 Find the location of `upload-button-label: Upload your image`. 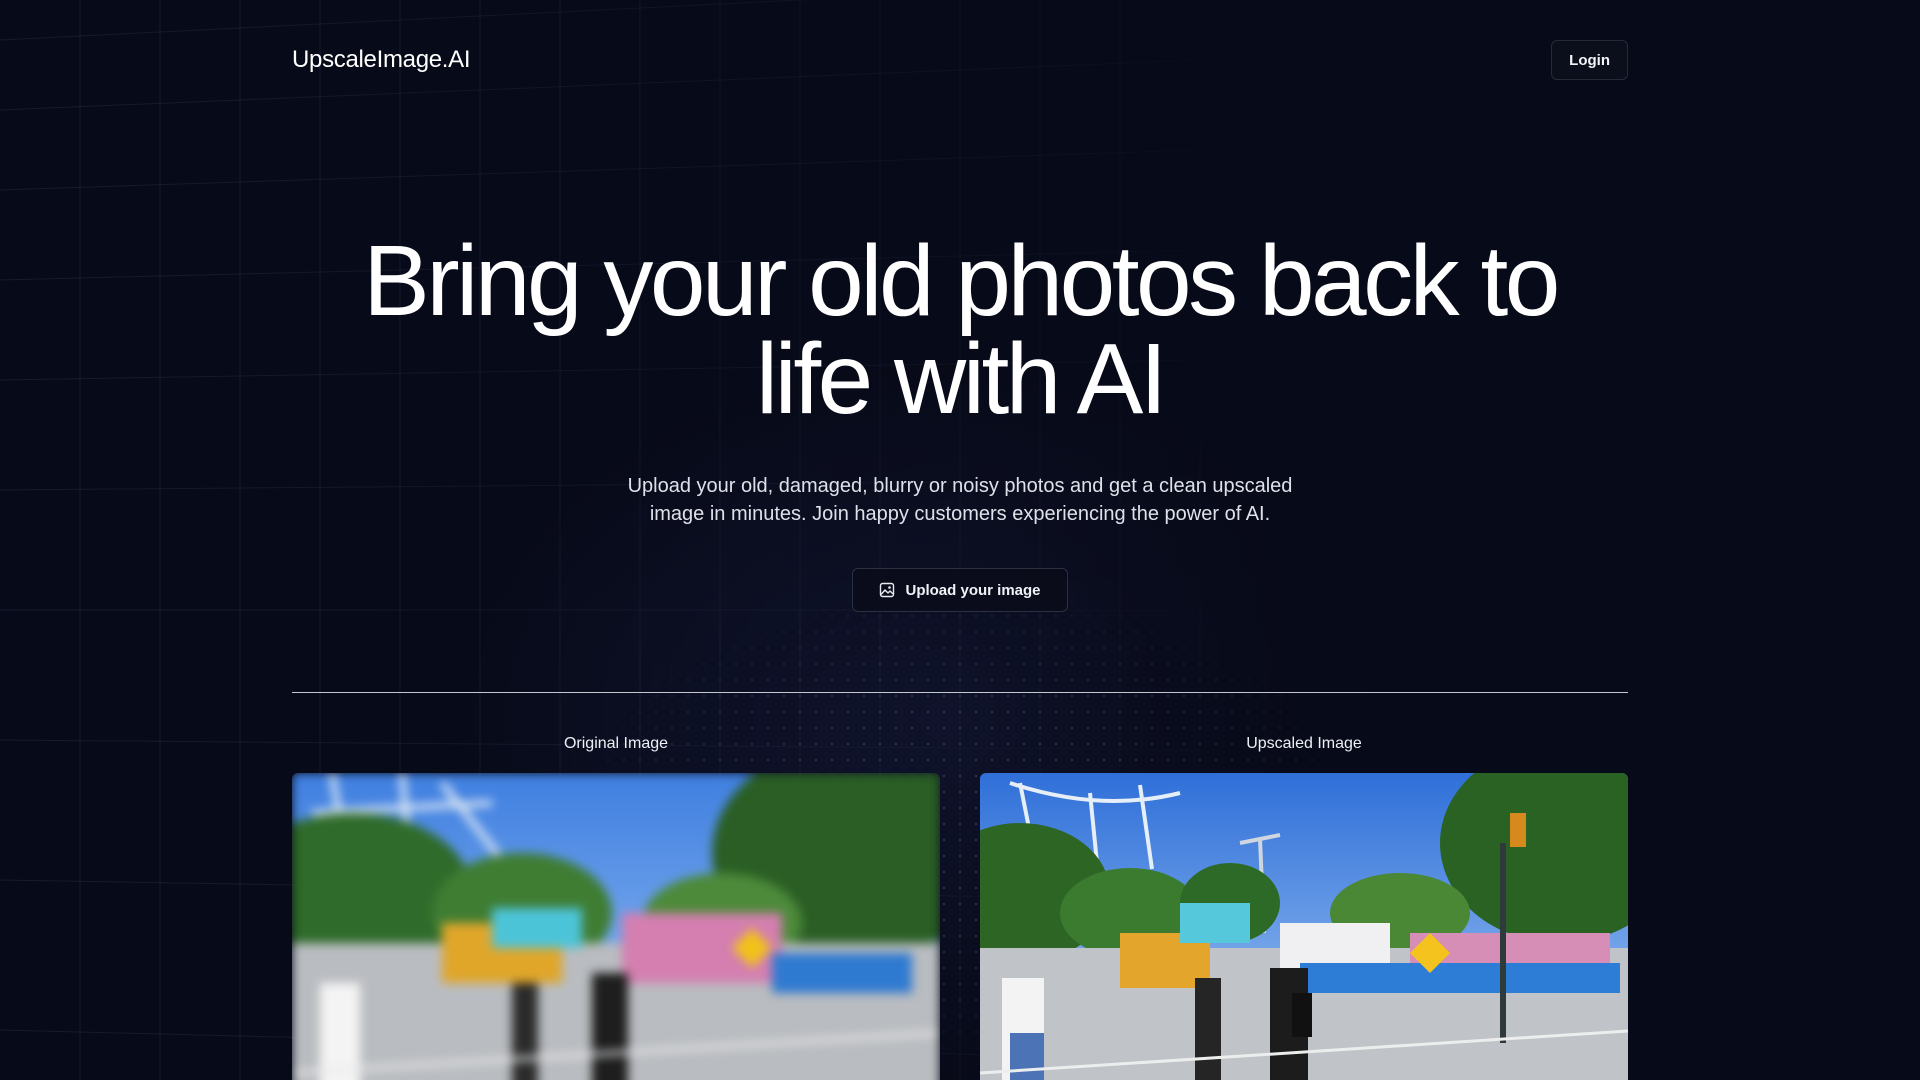

upload-button-label: Upload your image is located at coordinates (973, 590).